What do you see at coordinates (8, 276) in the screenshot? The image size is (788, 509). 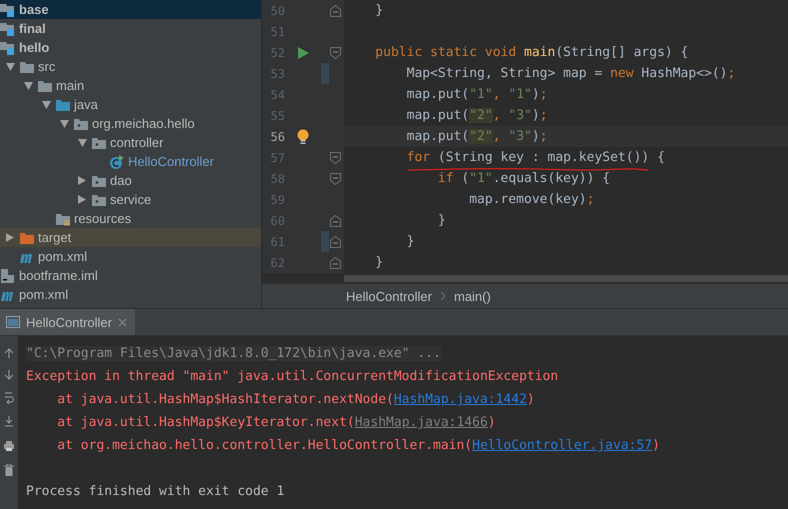 I see `file-icon` at bounding box center [8, 276].